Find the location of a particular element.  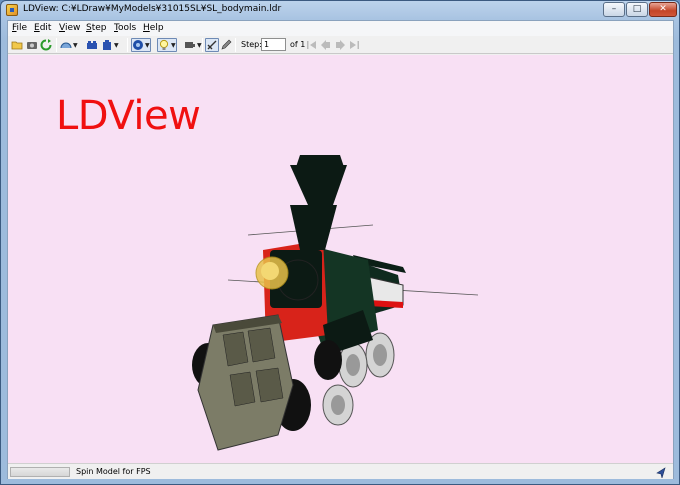

toolbar: ▼ ▼ ▼ ▼ ▼ Step: 1 of 1 is located at coordinates (340, 45).